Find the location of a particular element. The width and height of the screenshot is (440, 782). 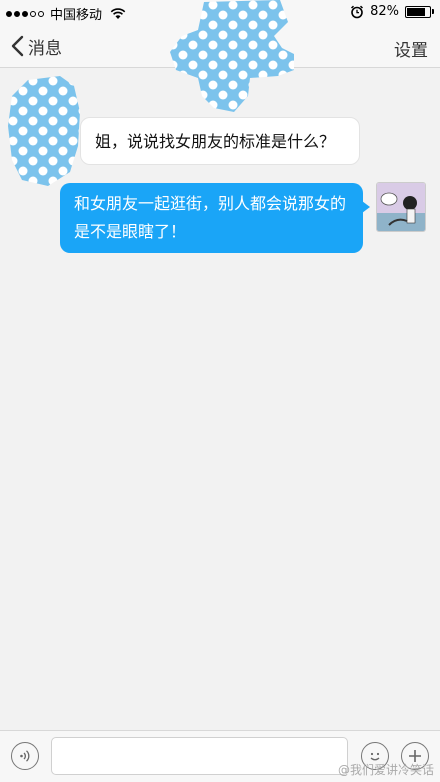

signal-icon is located at coordinates (25, 13).